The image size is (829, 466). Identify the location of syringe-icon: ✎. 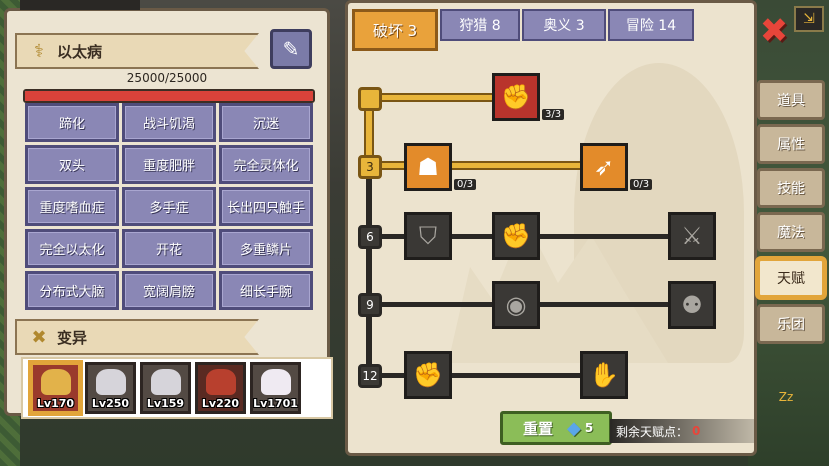
(291, 49).